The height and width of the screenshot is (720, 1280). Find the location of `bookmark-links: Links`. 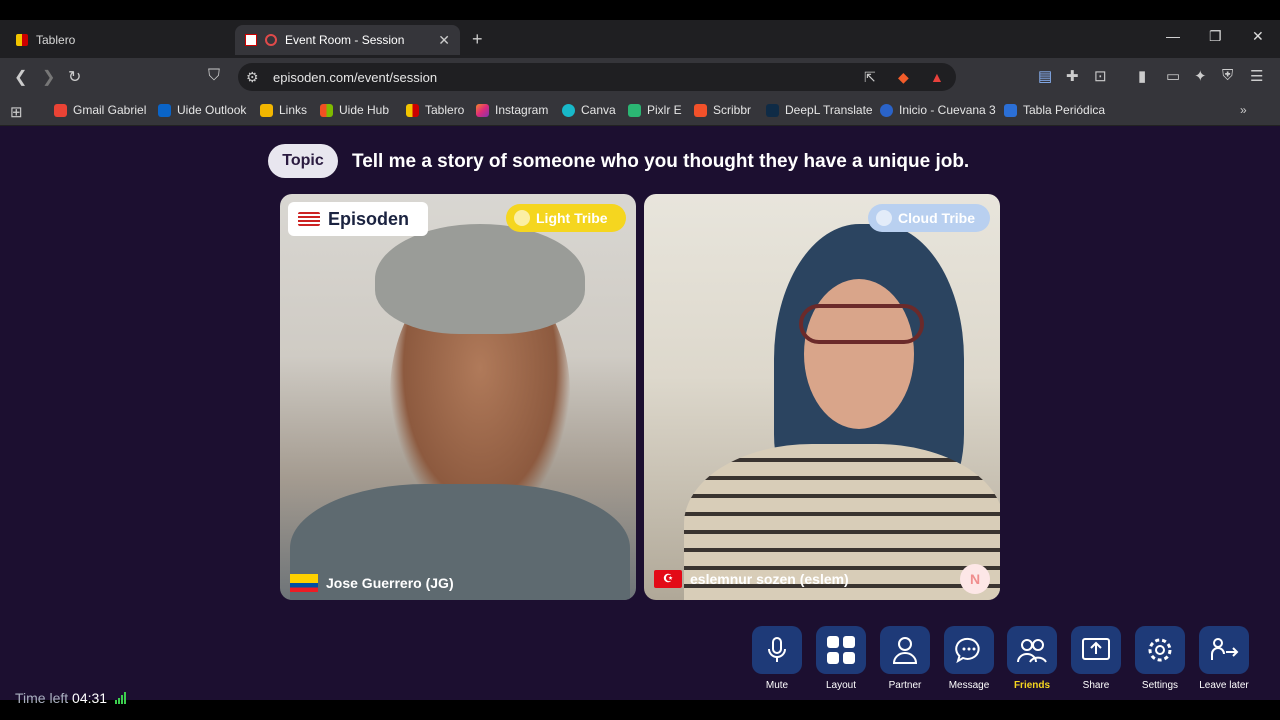

bookmark-links: Links is located at coordinates (283, 110).